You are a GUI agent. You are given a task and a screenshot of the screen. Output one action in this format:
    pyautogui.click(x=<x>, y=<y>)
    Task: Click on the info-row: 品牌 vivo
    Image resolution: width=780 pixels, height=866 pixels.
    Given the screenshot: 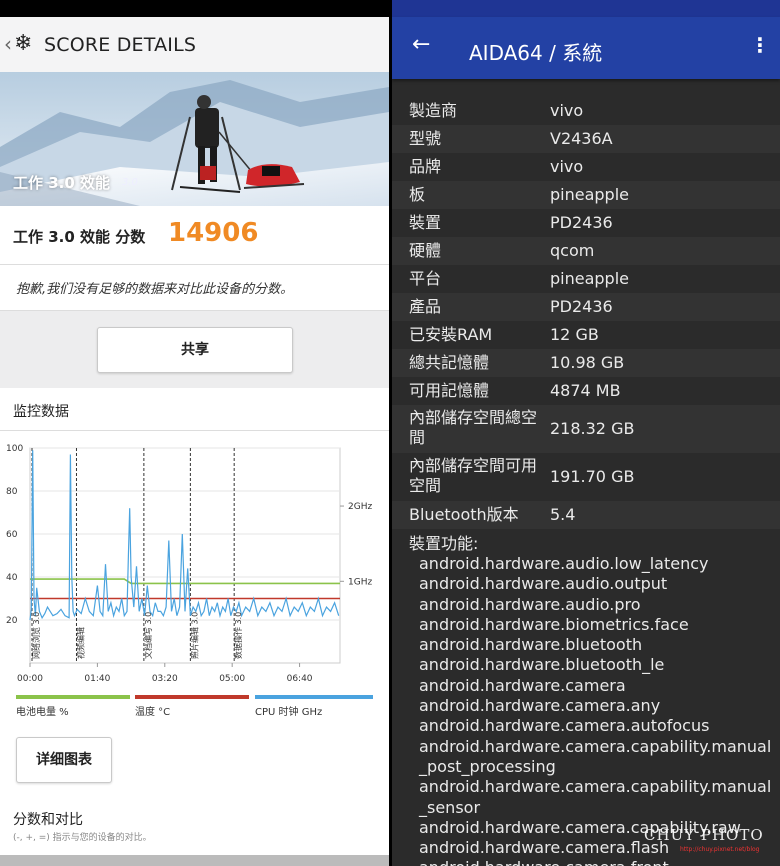 What is the action you would take?
    pyautogui.click(x=586, y=167)
    